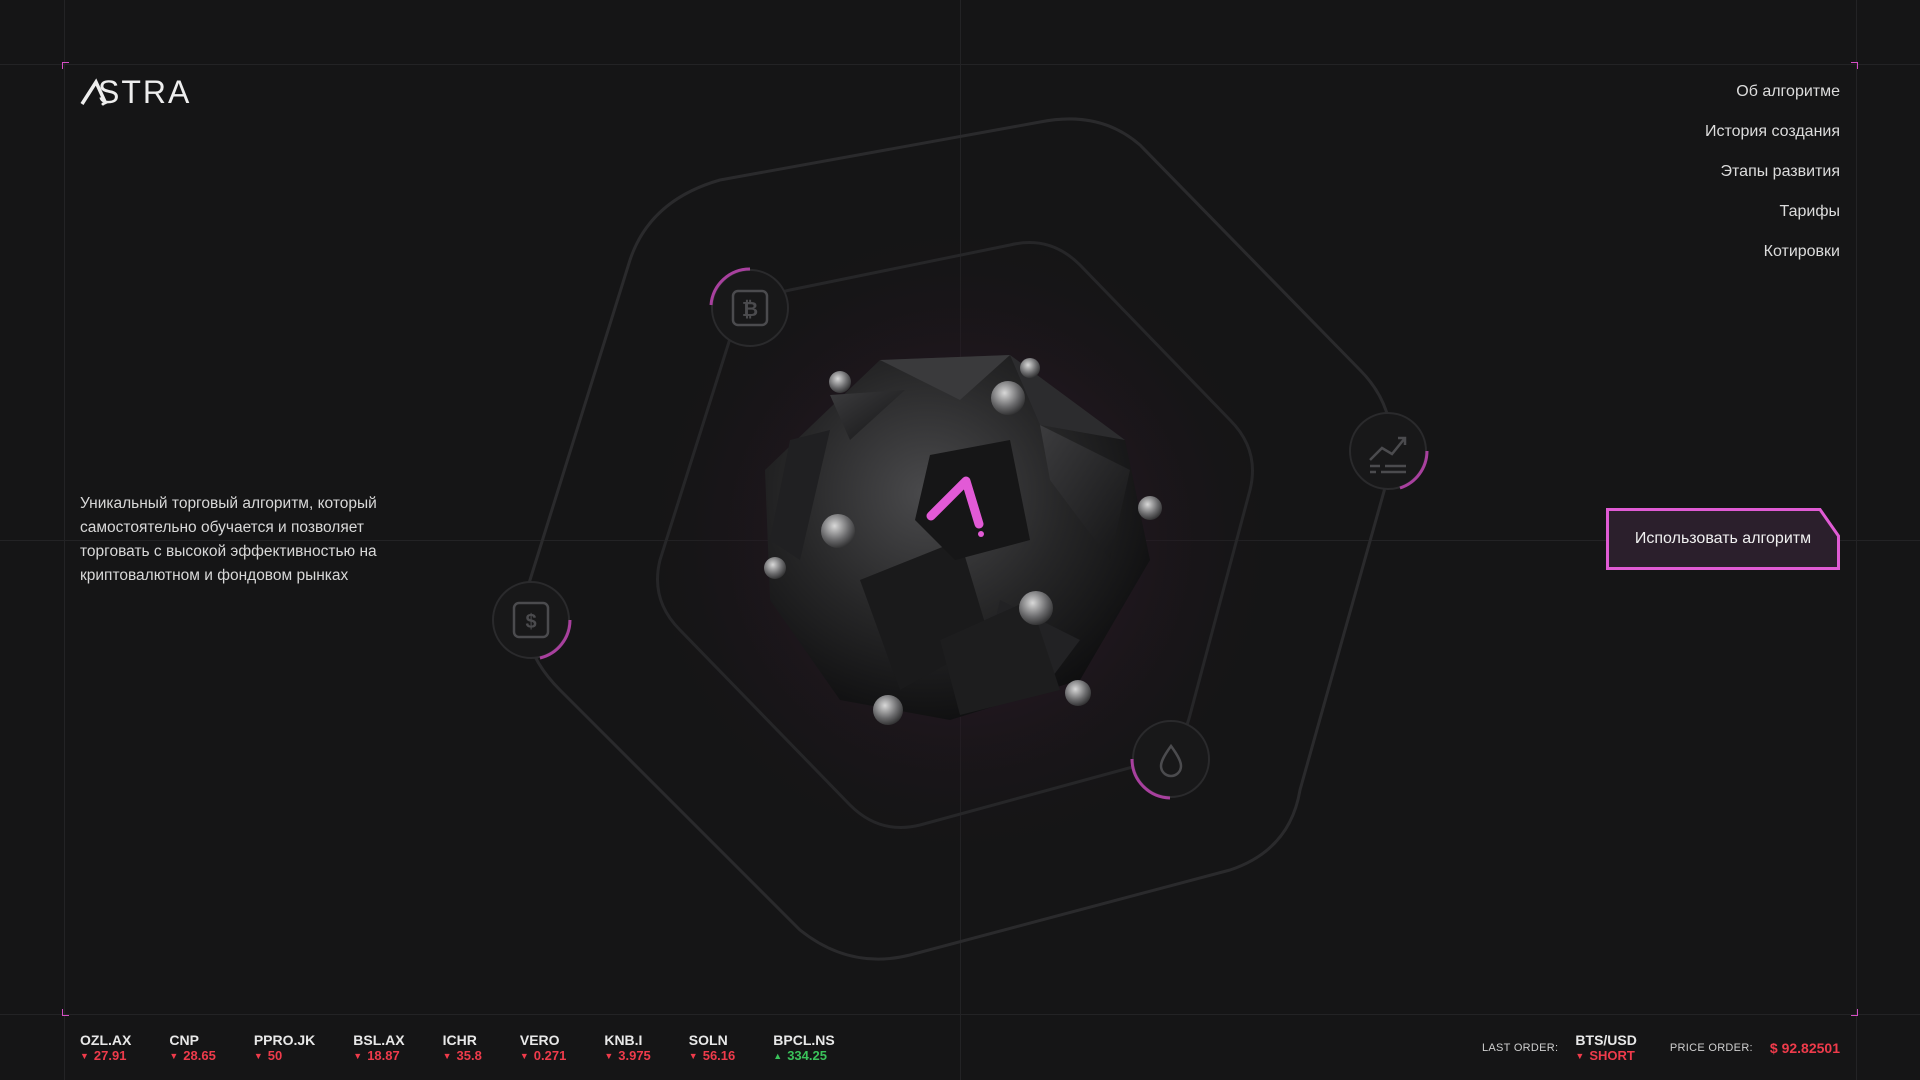 The height and width of the screenshot is (1080, 1920). I want to click on ticker-item: PPRO.JK ▼ 50, so click(284, 1048).